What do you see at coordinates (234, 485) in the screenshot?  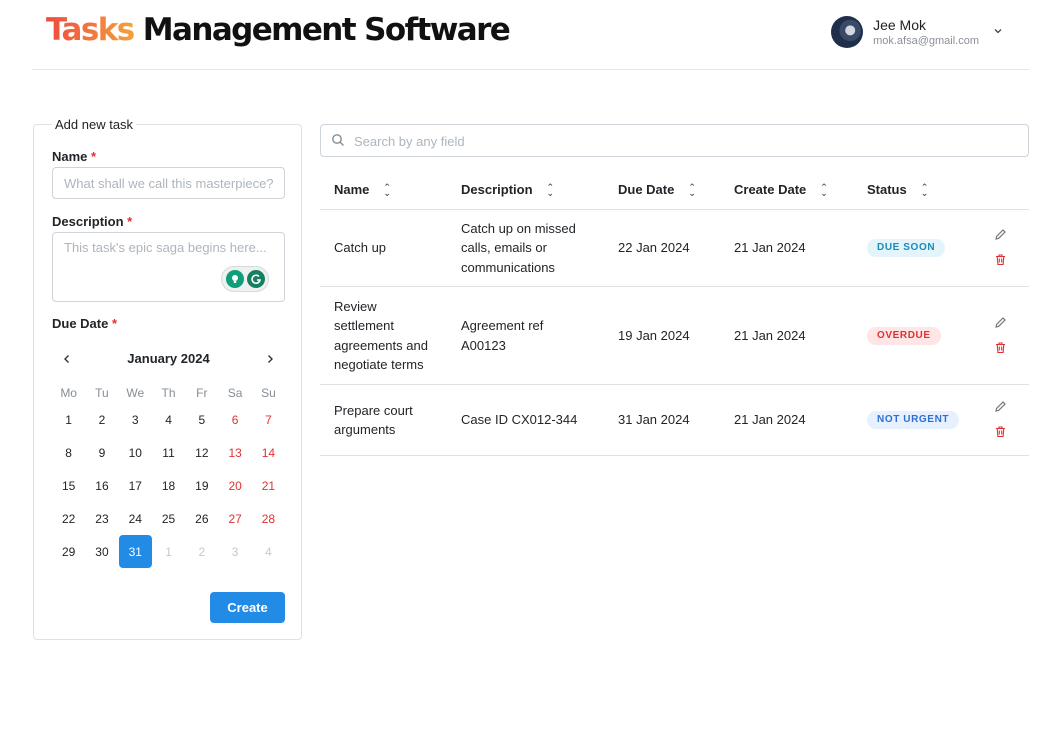 I see `calendar-day: 20` at bounding box center [234, 485].